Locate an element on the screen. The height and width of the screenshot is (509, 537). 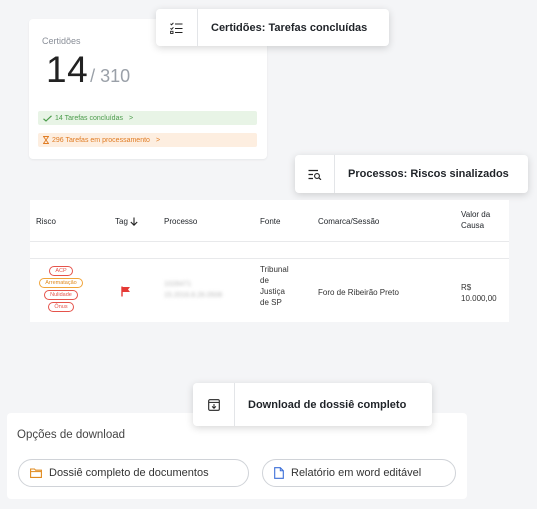
risk-badge-nulidade: Nulidade is located at coordinates (61, 295).